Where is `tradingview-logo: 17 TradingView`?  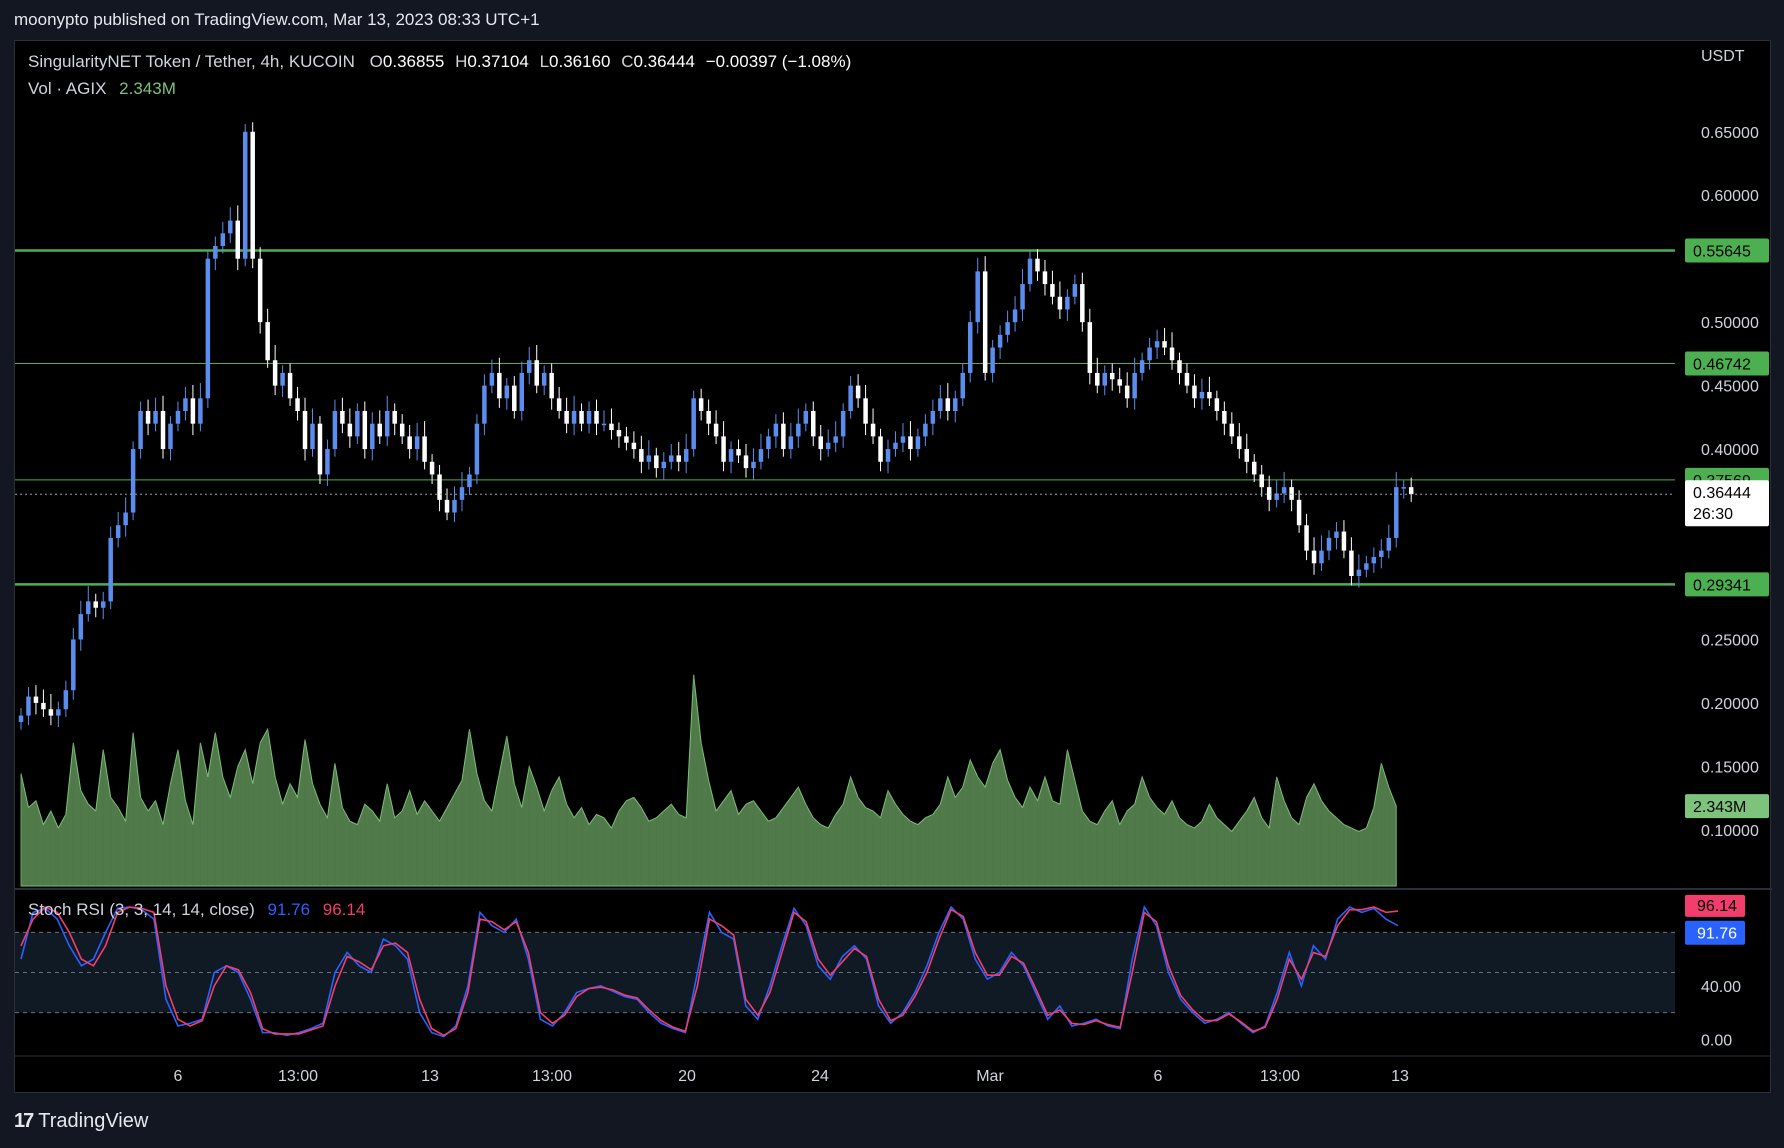
tradingview-logo: 17 TradingView is located at coordinates (81, 1121).